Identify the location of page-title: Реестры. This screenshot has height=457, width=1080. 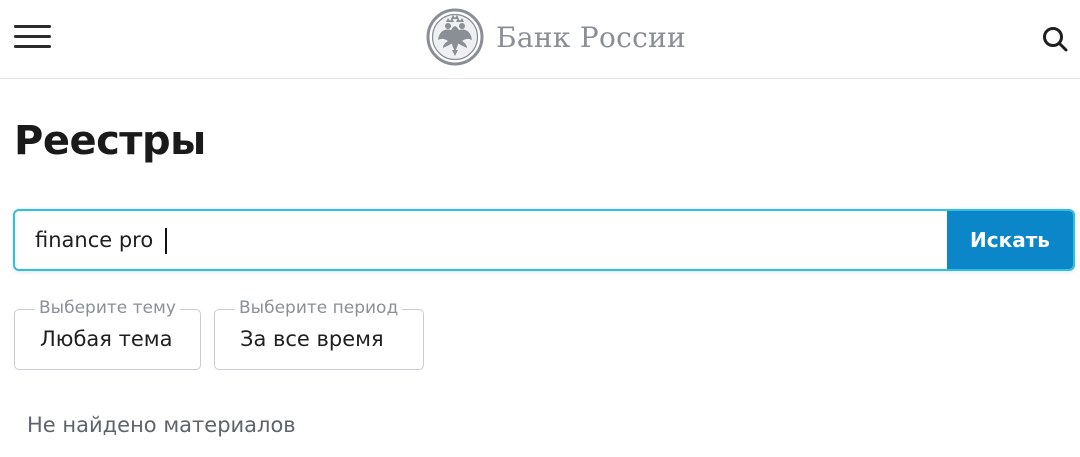
(110, 141).